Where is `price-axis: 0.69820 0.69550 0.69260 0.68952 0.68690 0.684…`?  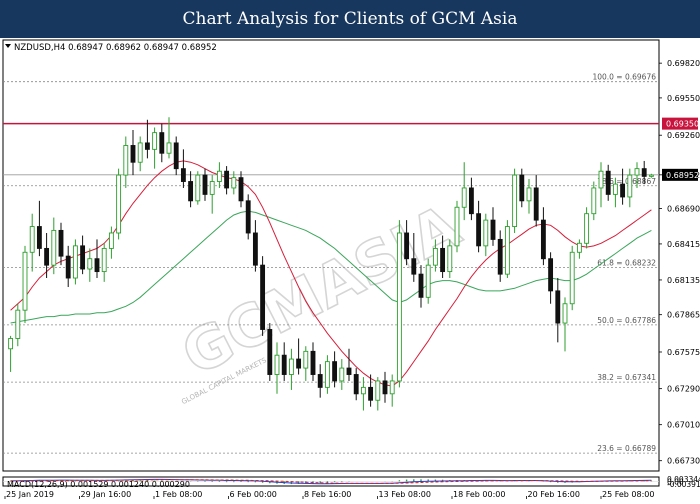 price-axis: 0.69820 0.69550 0.69260 0.68952 0.68690 0.684… is located at coordinates (679, 262).